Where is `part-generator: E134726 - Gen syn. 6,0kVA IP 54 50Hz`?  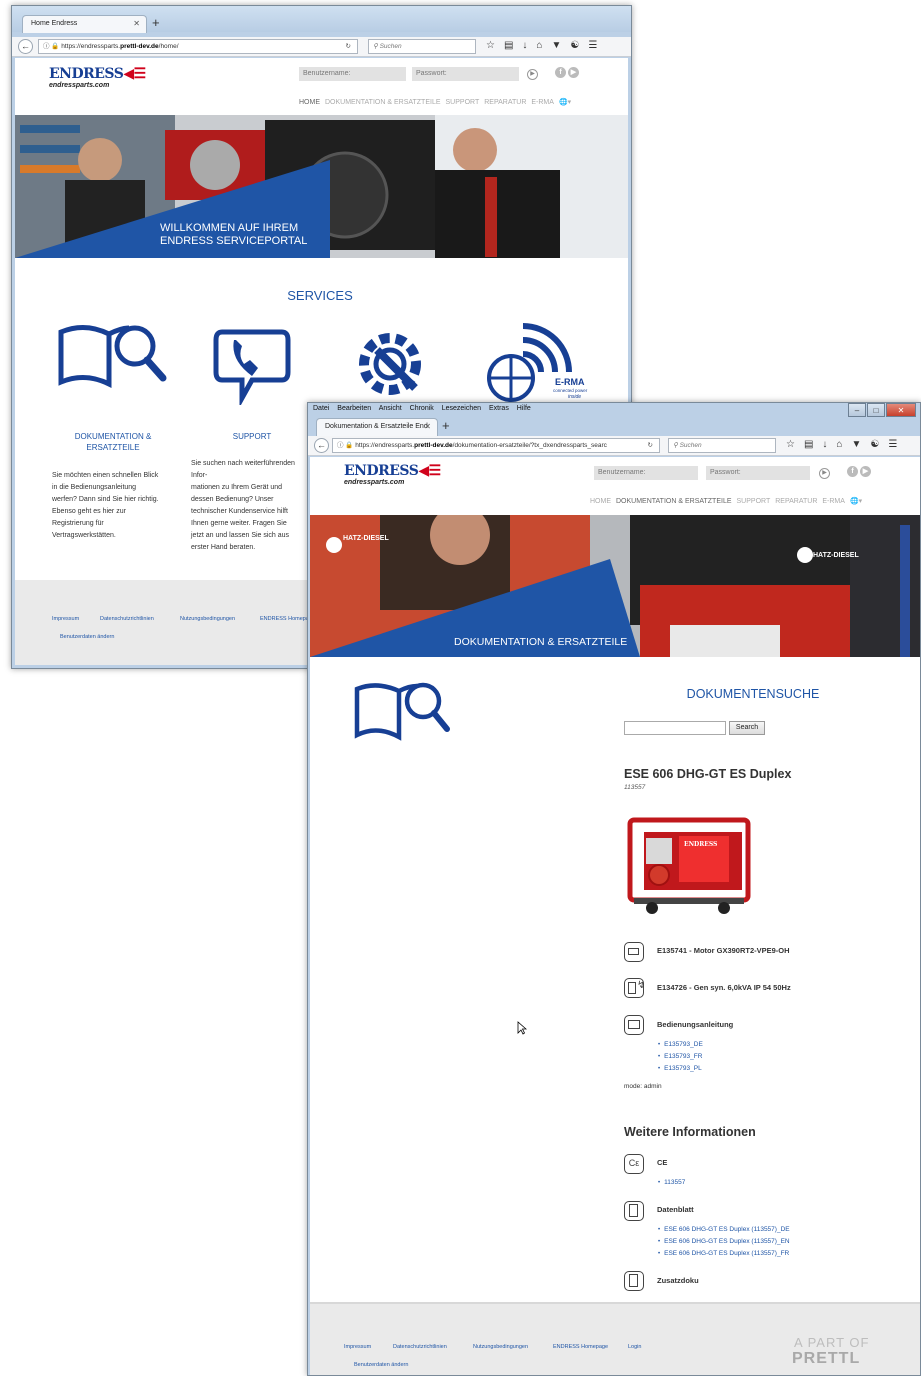
part-generator: E134726 - Gen syn. 6,0kVA IP 54 50Hz is located at coordinates (724, 987).